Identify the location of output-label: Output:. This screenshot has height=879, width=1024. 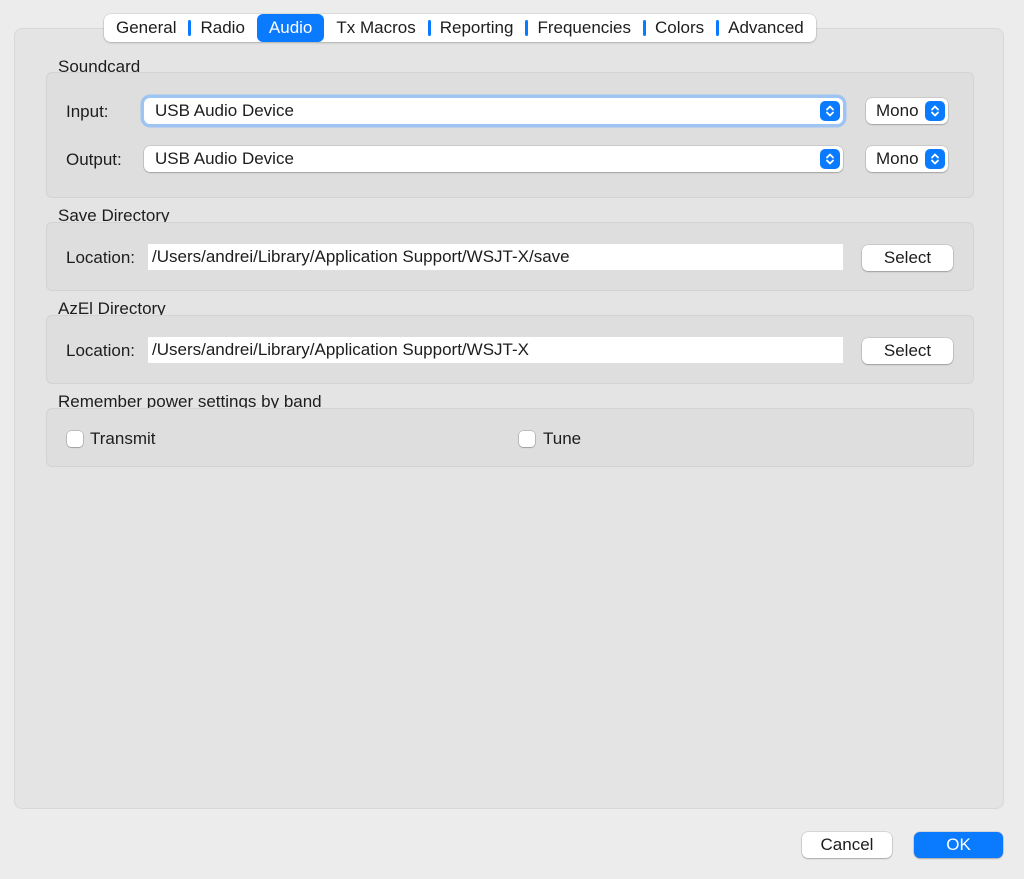
(94, 159).